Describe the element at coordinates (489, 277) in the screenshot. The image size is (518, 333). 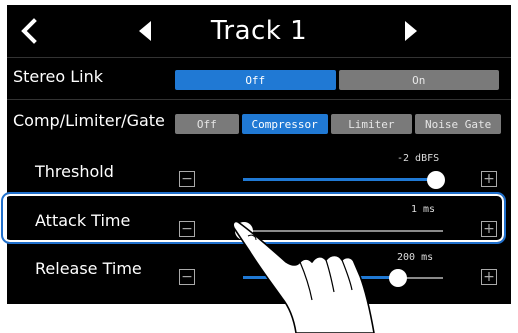
I see `release-time-plus-button: +` at that location.